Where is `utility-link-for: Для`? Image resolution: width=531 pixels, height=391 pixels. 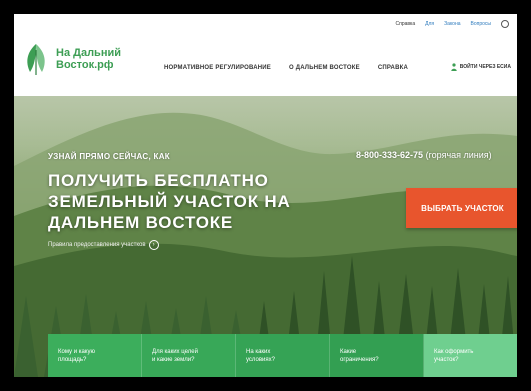 utility-link-for: Для is located at coordinates (429, 24).